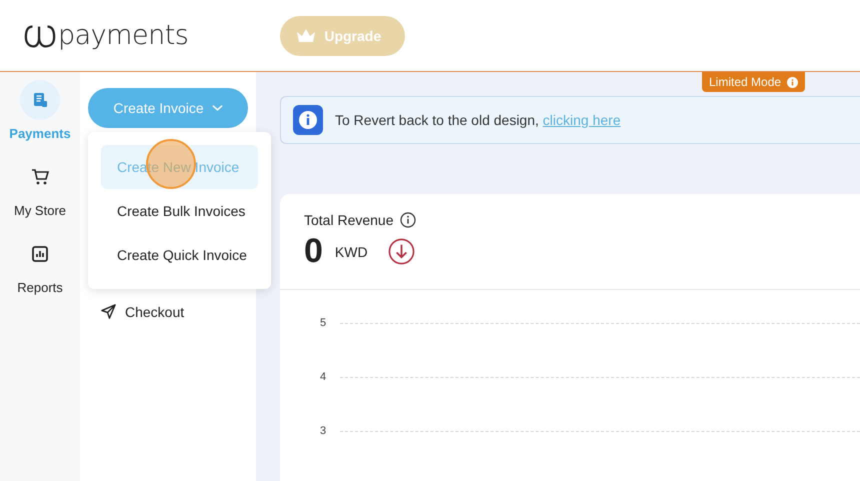 This screenshot has height=481, width=860. I want to click on rail-item: My Store, so click(40, 187).